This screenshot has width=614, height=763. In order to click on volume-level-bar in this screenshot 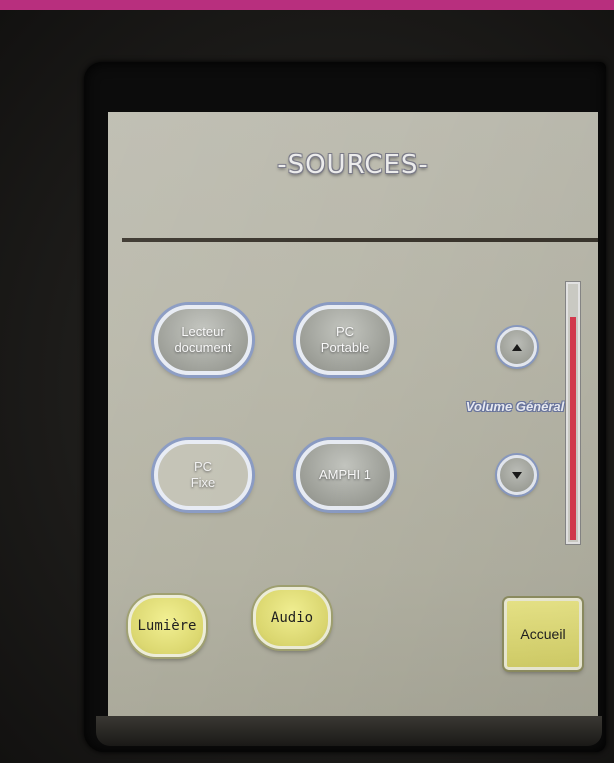, I will do `click(573, 413)`.